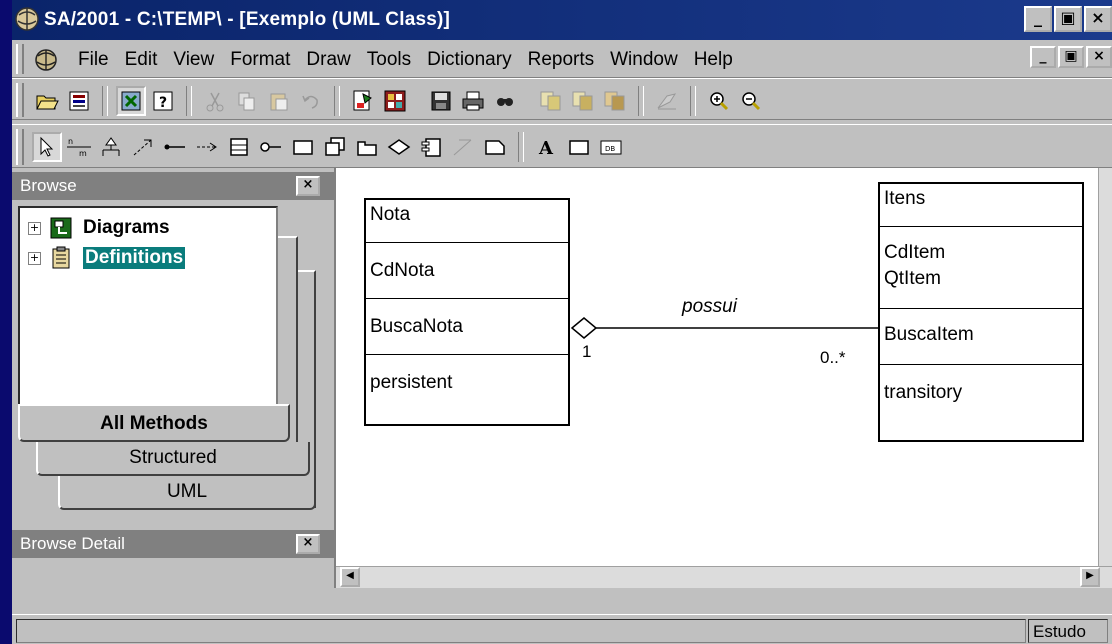 The width and height of the screenshot is (1112, 644). Describe the element at coordinates (173, 544) in the screenshot. I see `browse-detail-header: Browse Detail ×` at that location.